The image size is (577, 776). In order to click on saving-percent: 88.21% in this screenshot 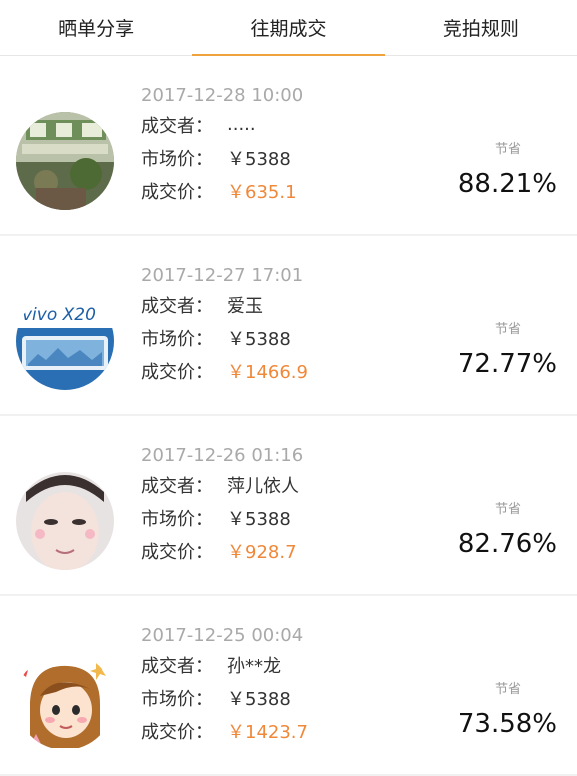, I will do `click(507, 184)`.